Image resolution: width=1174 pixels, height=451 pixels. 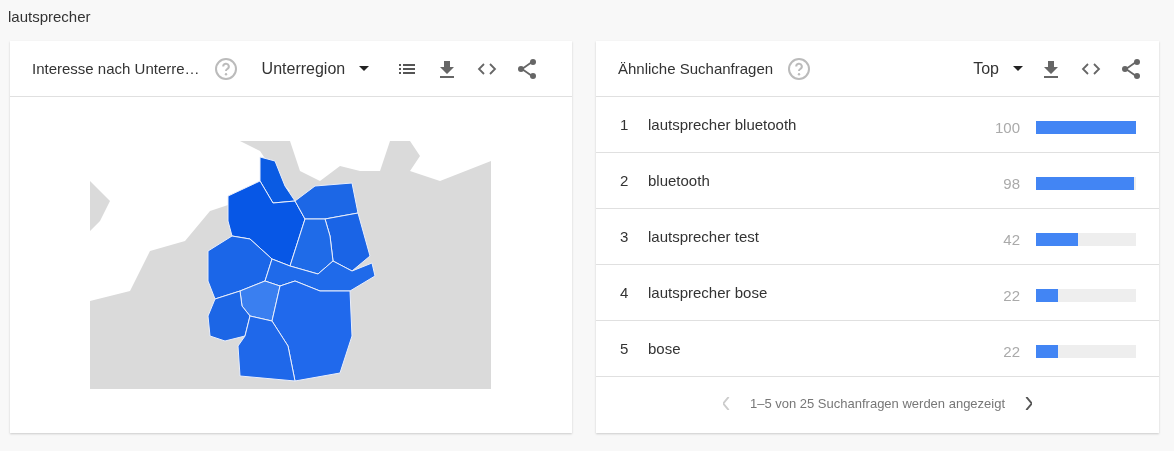 What do you see at coordinates (315, 68) in the screenshot?
I see `region-dropdown: Unterregion` at bounding box center [315, 68].